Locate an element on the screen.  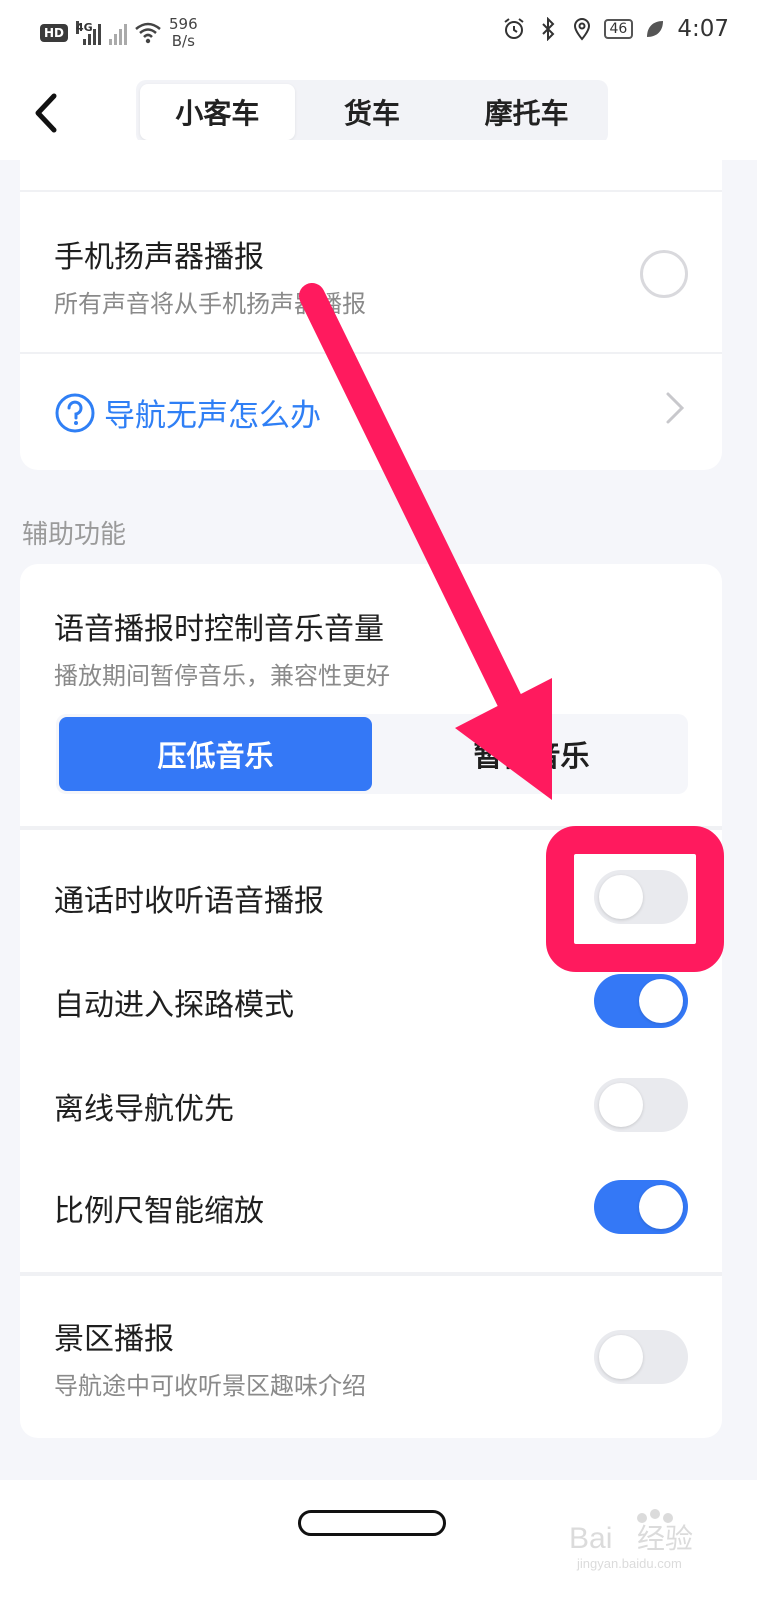
status-left: HD 4G 596 B/s is located at coordinates (119, 33).